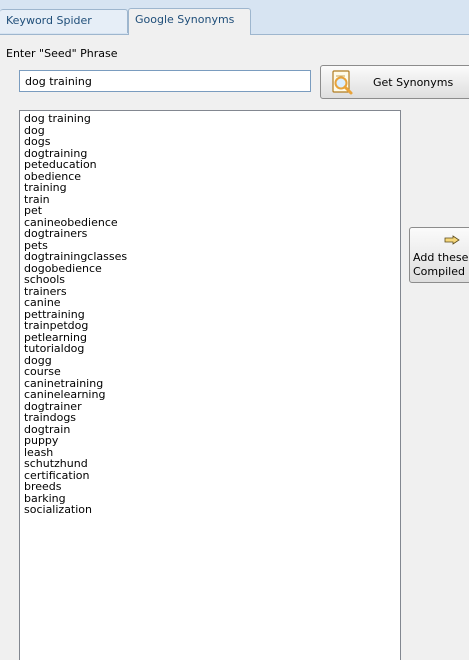 The image size is (469, 660). What do you see at coordinates (212, 291) in the screenshot?
I see `synonym-list-item: trainers` at bounding box center [212, 291].